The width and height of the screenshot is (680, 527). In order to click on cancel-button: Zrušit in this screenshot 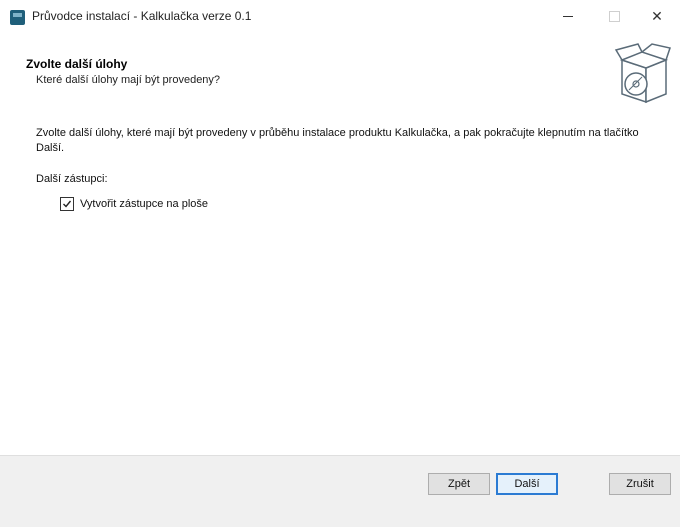, I will do `click(640, 484)`.